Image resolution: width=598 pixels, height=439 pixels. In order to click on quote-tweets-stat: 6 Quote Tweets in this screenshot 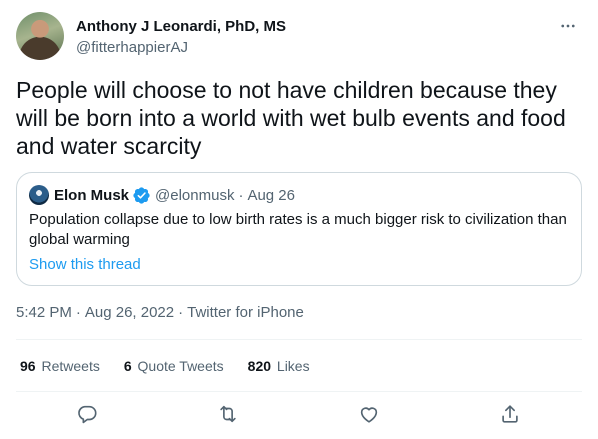, I will do `click(174, 366)`.